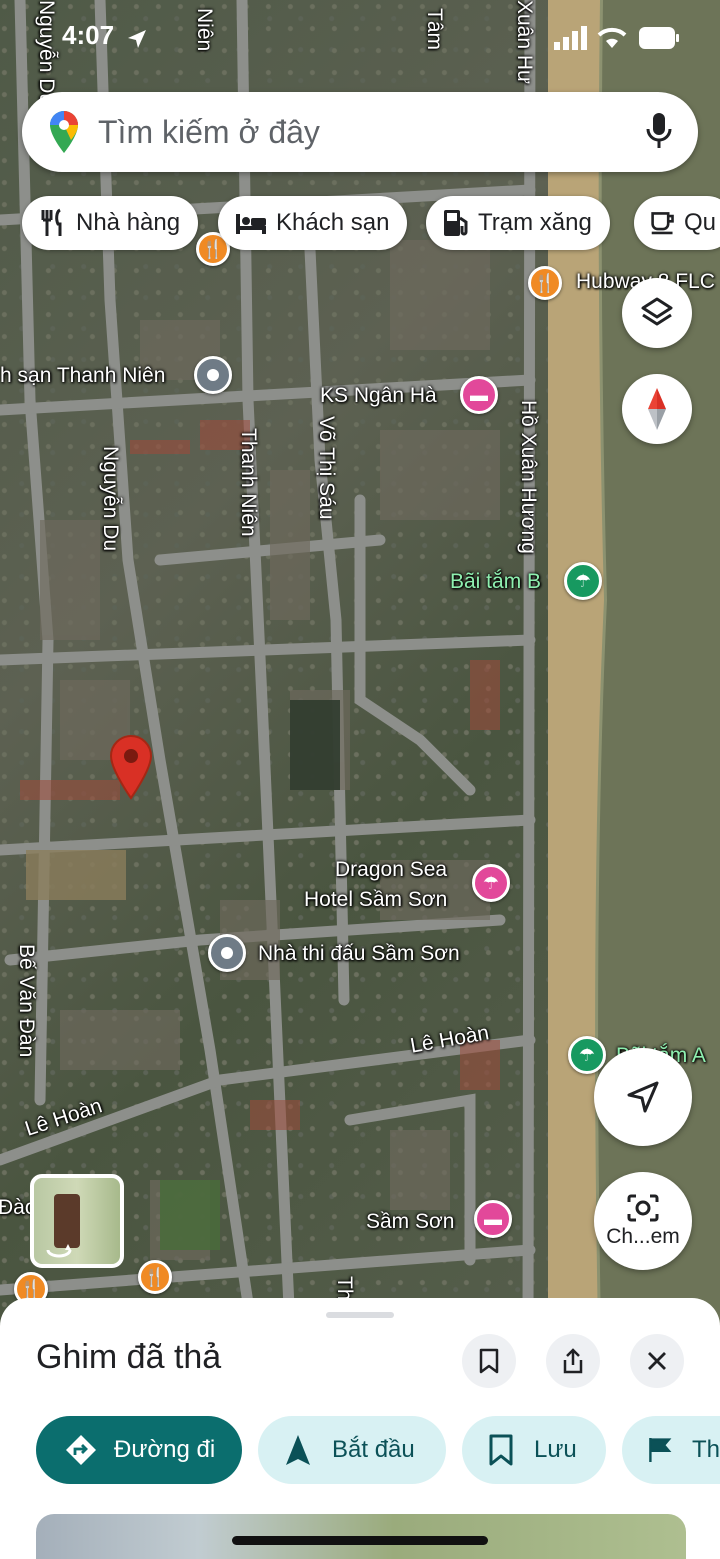 Image resolution: width=720 pixels, height=1559 pixels. What do you see at coordinates (495, 582) in the screenshot?
I see `place-label: Bãi tắm B` at bounding box center [495, 582].